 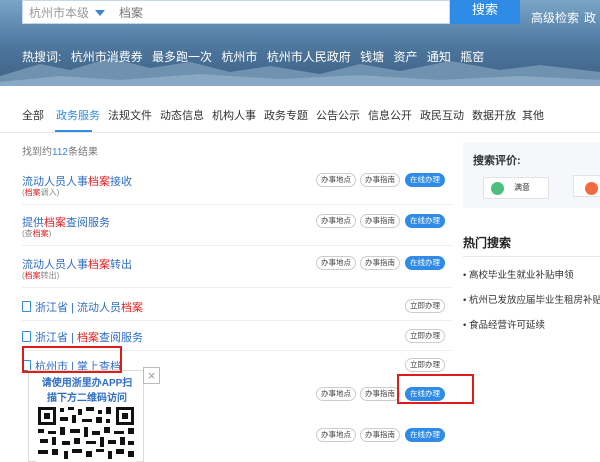 I want to click on result-tag: (查档案), so click(x=37, y=233).